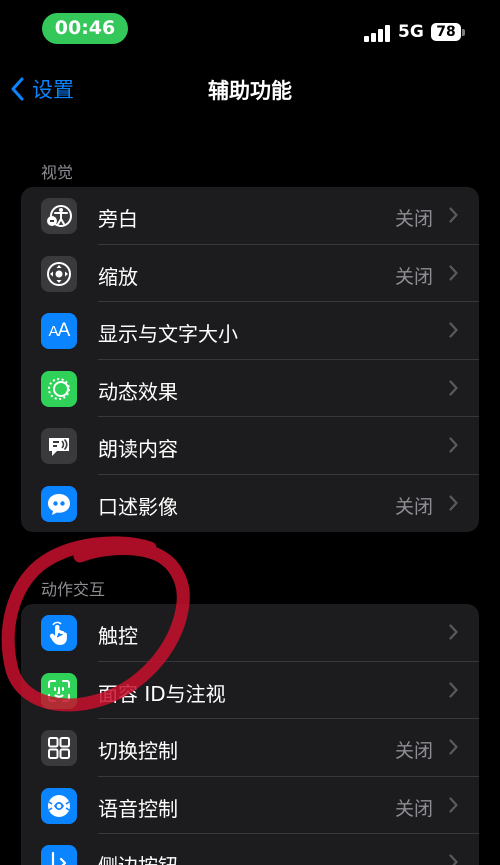 This screenshot has width=500, height=865. Describe the element at coordinates (138, 391) in the screenshot. I see `row-label: 动态效果` at that location.